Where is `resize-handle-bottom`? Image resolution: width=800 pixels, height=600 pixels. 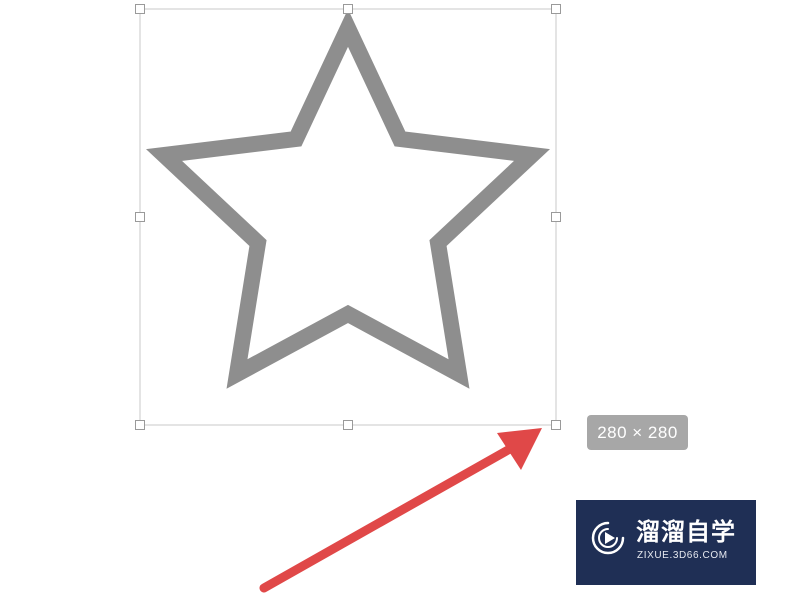 resize-handle-bottom is located at coordinates (348, 425).